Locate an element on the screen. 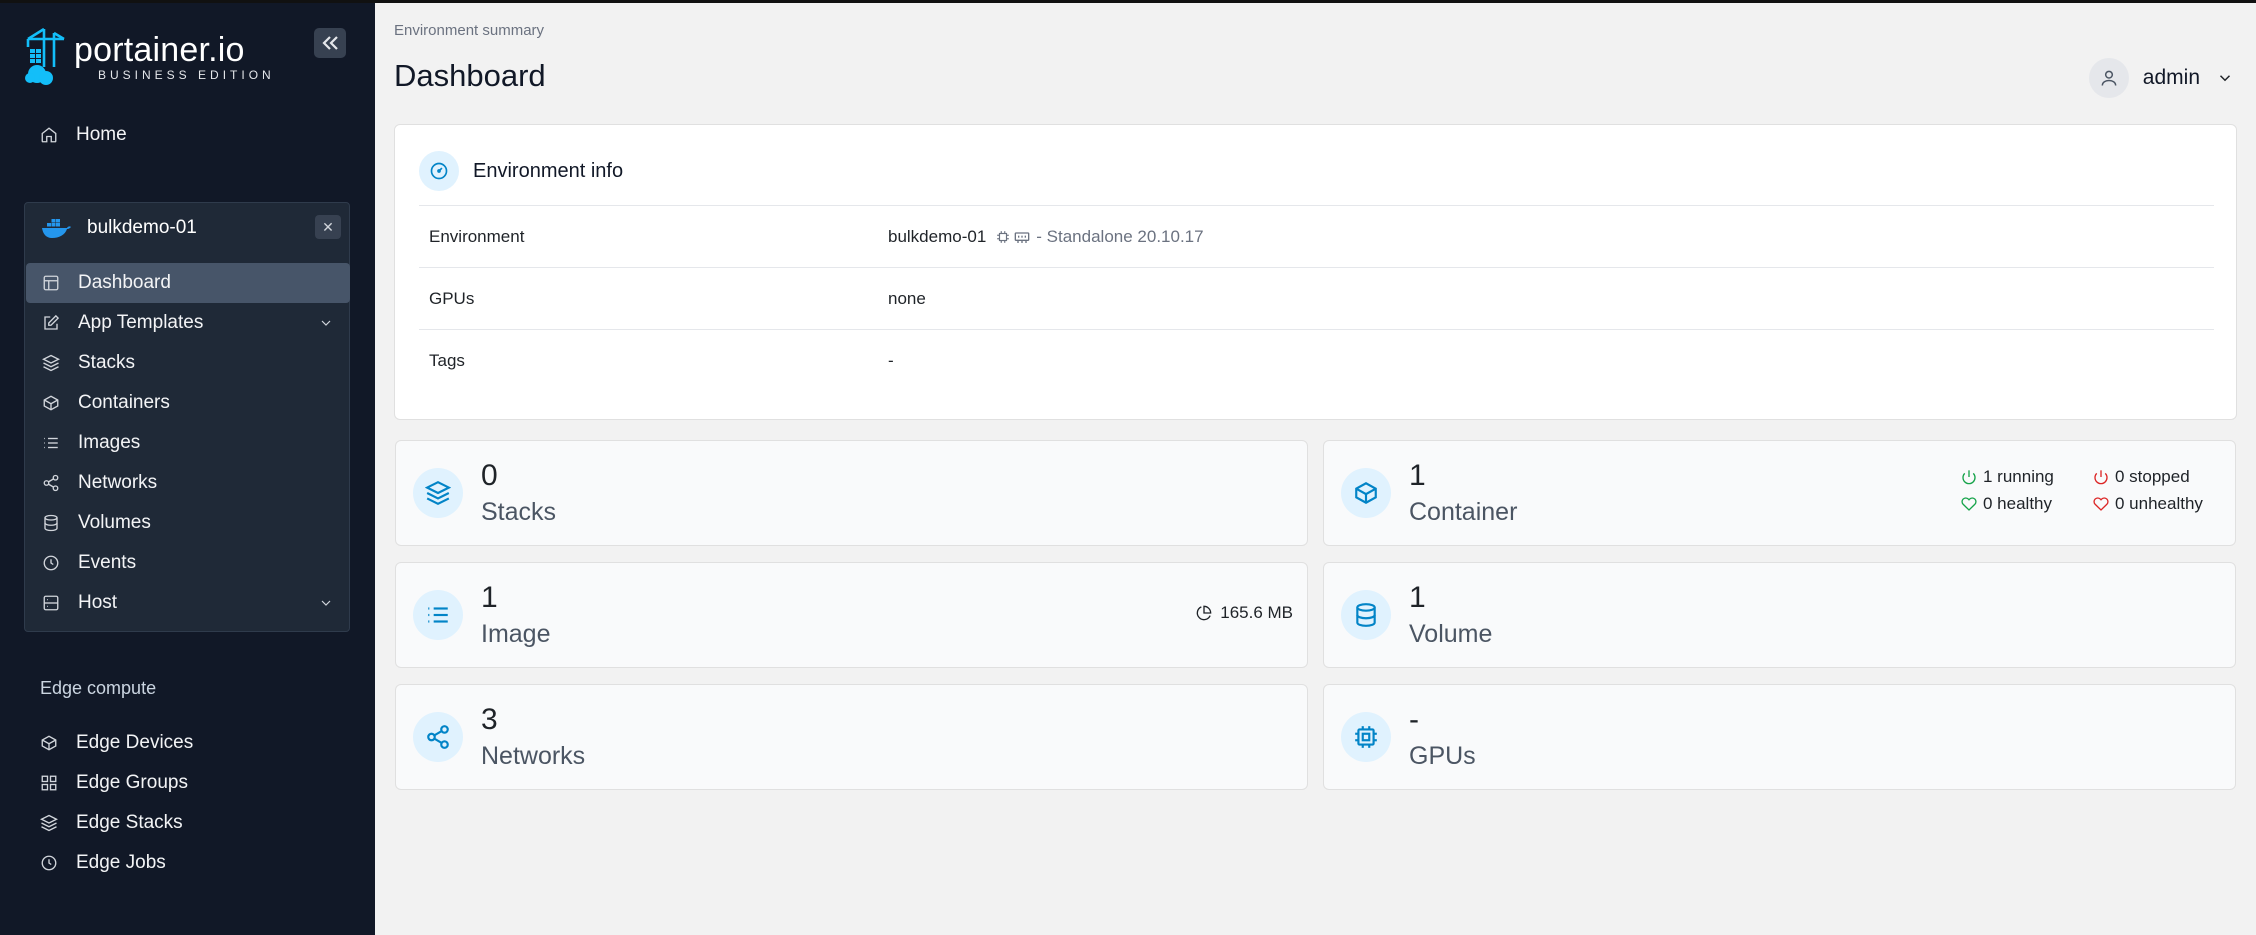 This screenshot has width=2256, height=935. portainer-logo-icon is located at coordinates (45, 56).